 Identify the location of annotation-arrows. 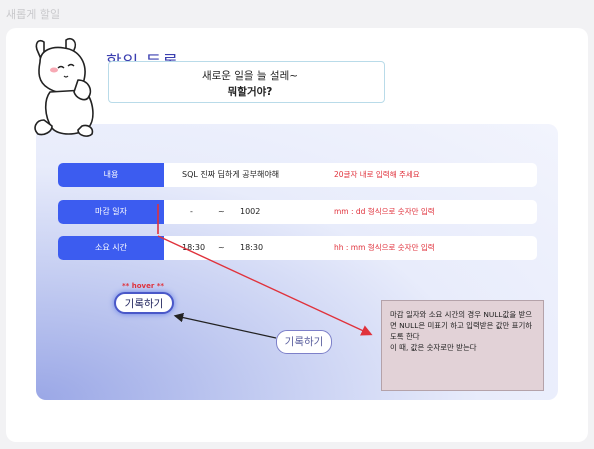
(265, 271).